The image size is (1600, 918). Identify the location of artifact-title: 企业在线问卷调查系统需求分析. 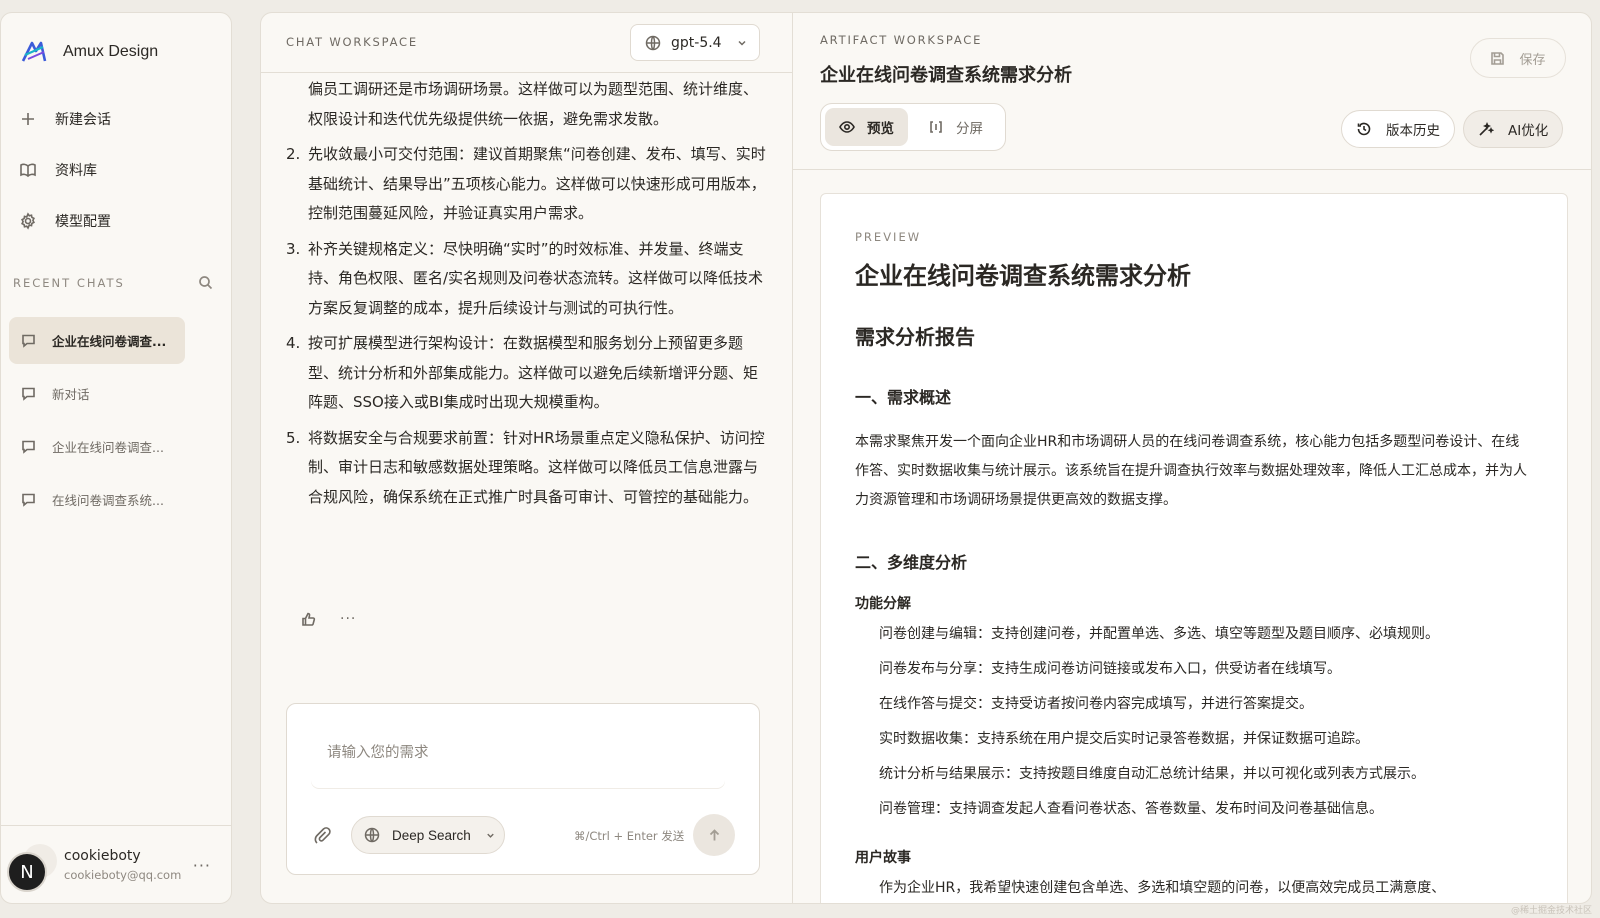
(946, 75).